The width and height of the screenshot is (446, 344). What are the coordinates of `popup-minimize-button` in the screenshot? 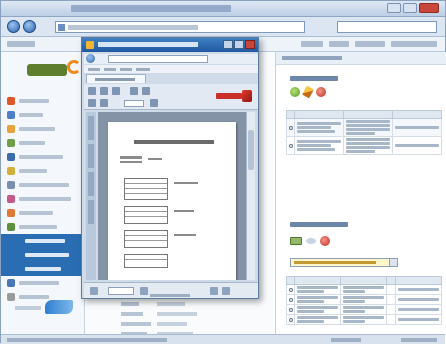 It's located at (228, 44).